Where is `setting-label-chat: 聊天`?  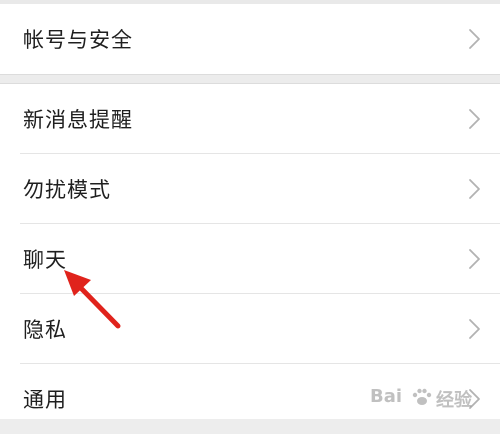
setting-label-chat: 聊天 is located at coordinates (45, 260).